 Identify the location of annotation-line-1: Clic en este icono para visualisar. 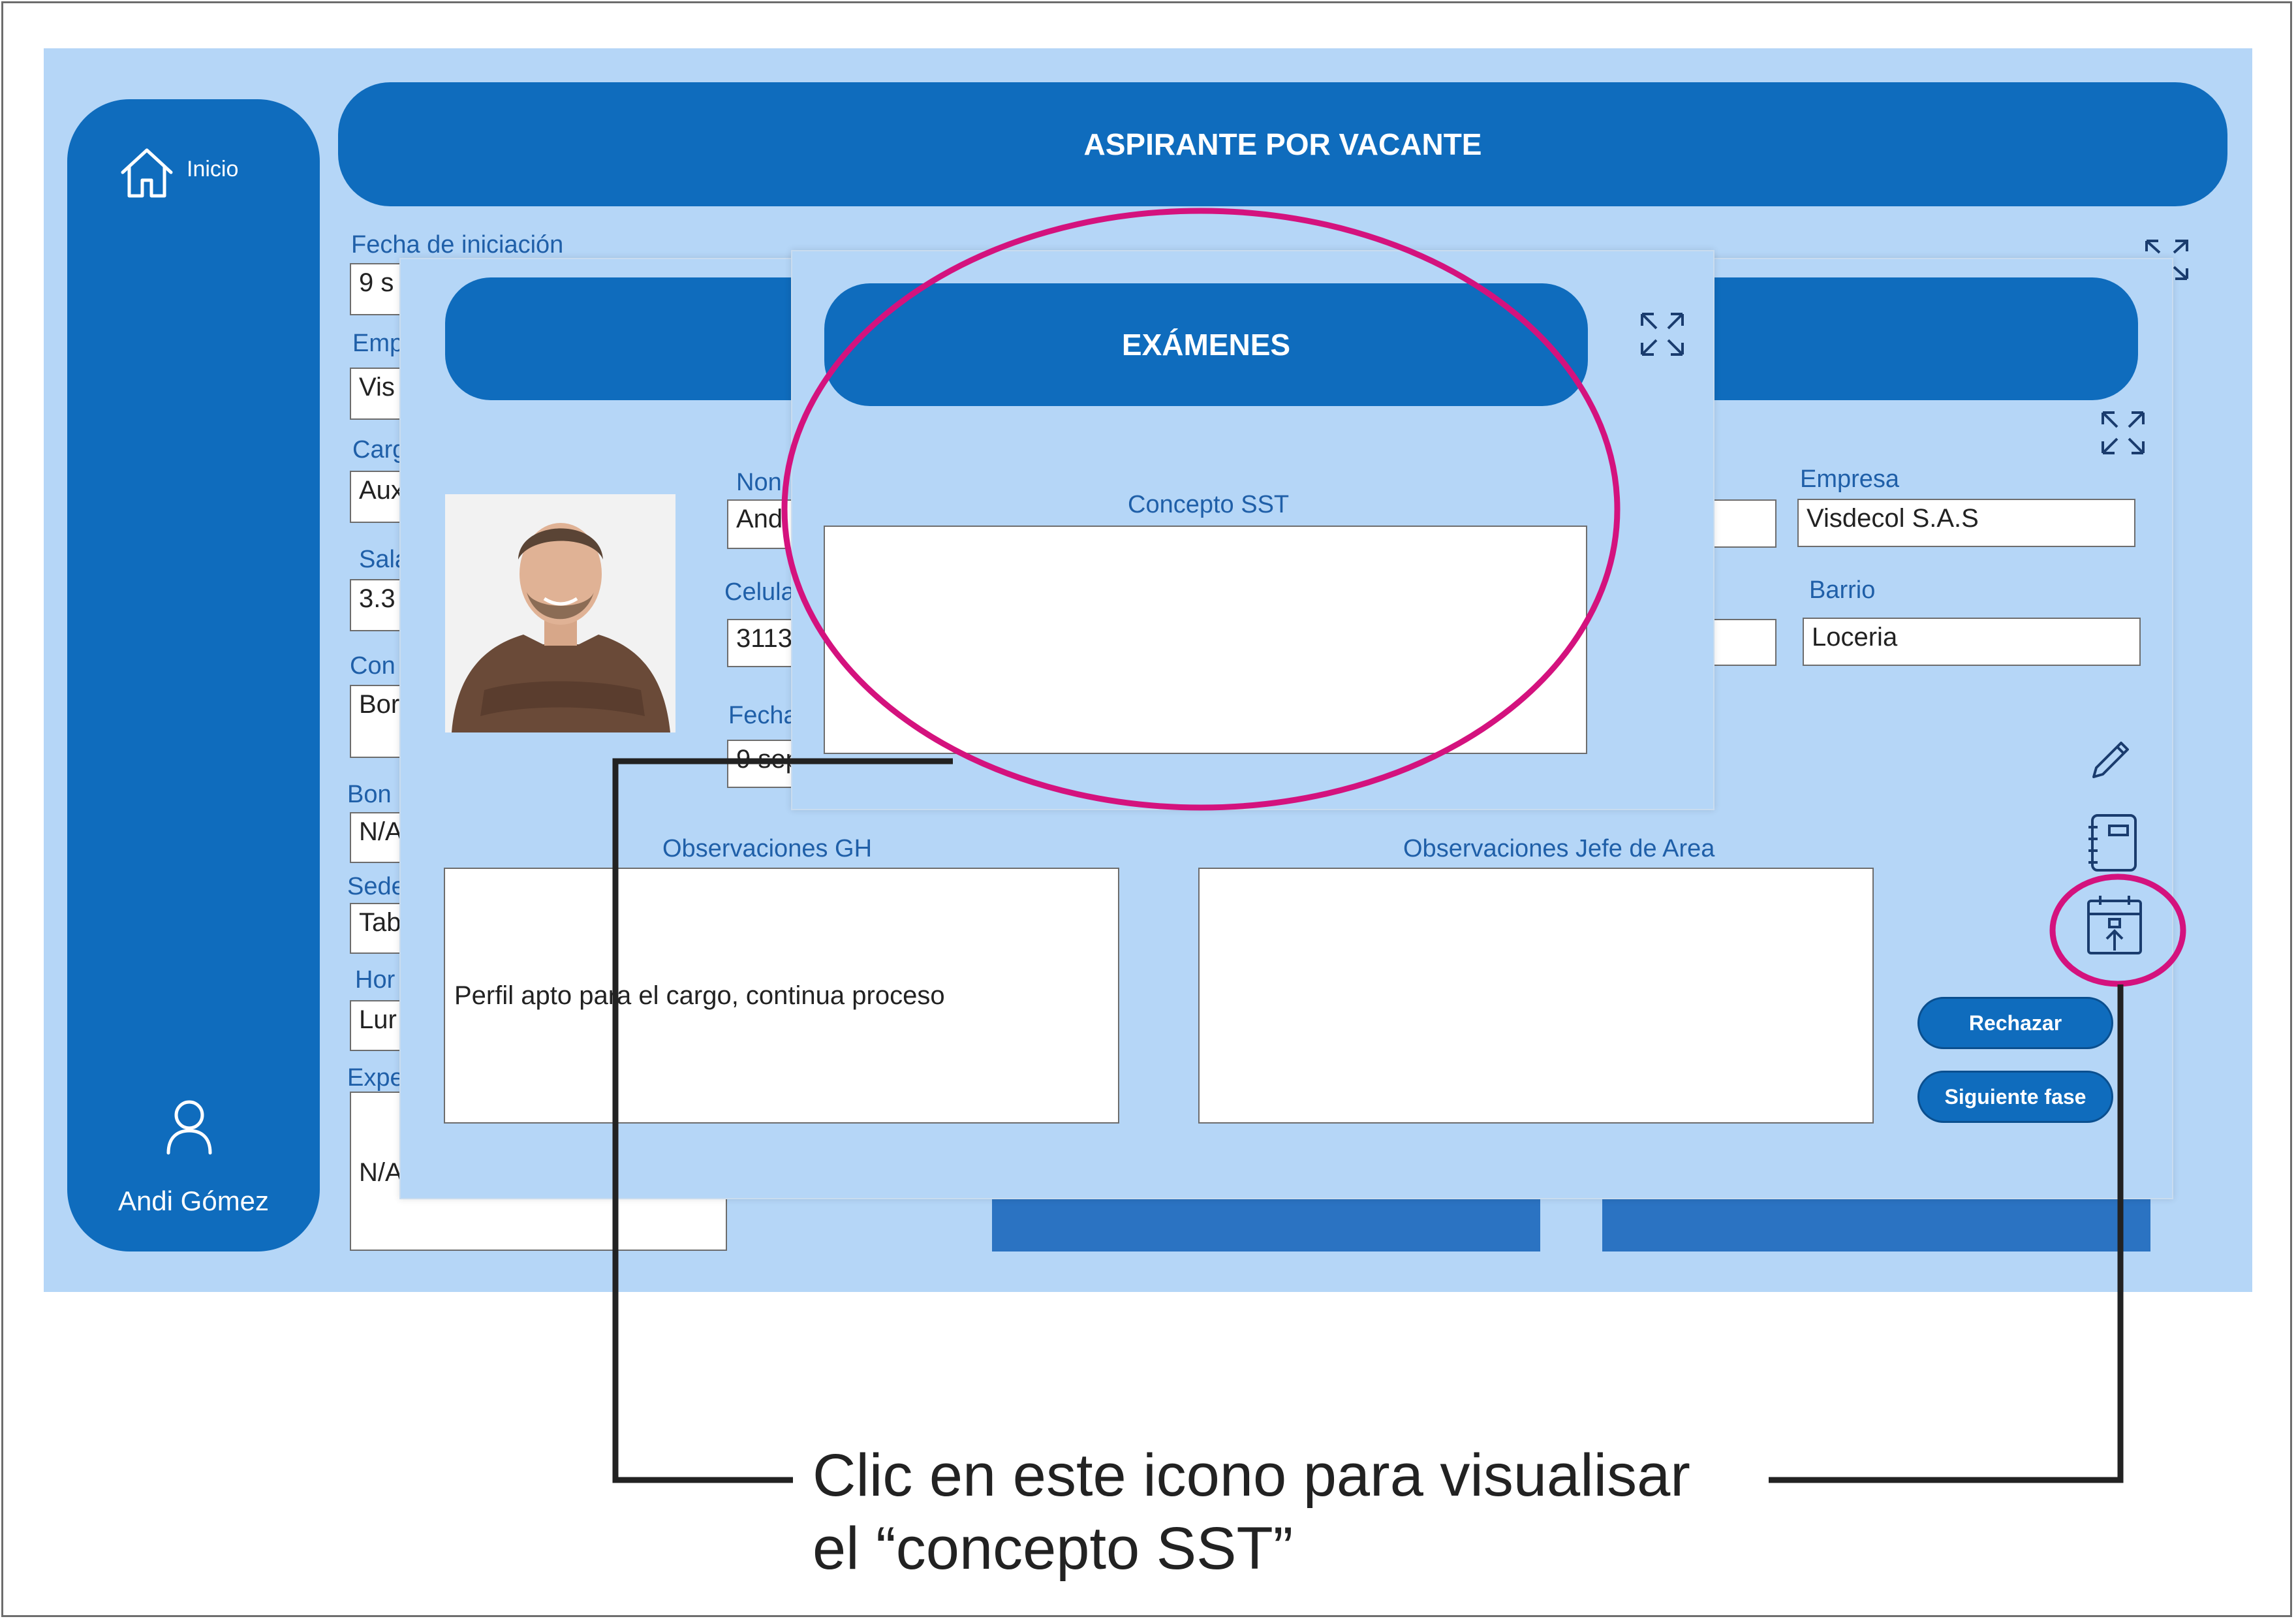
(1251, 1475).